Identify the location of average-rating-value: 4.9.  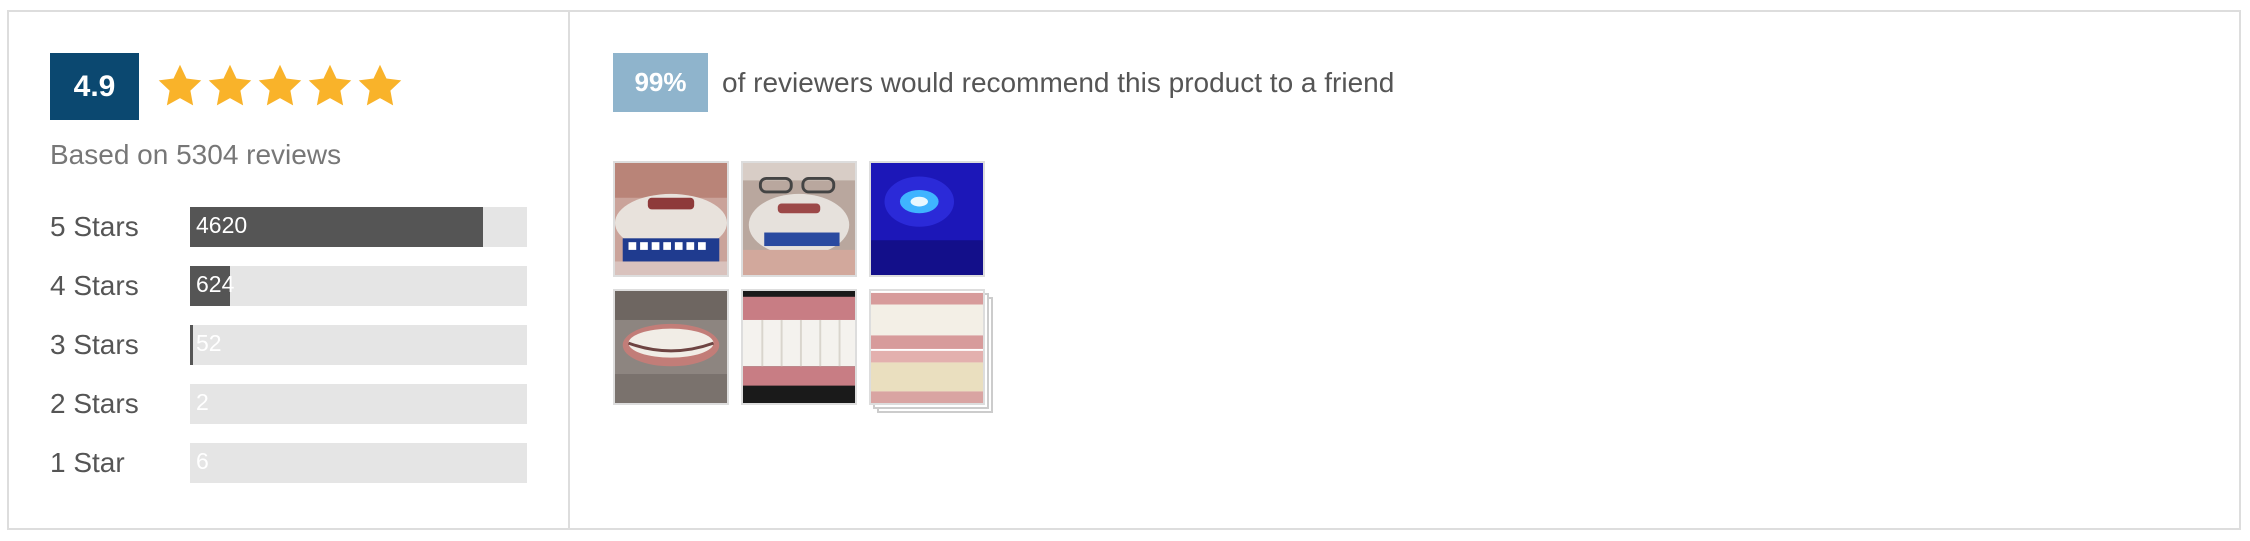
(94, 86).